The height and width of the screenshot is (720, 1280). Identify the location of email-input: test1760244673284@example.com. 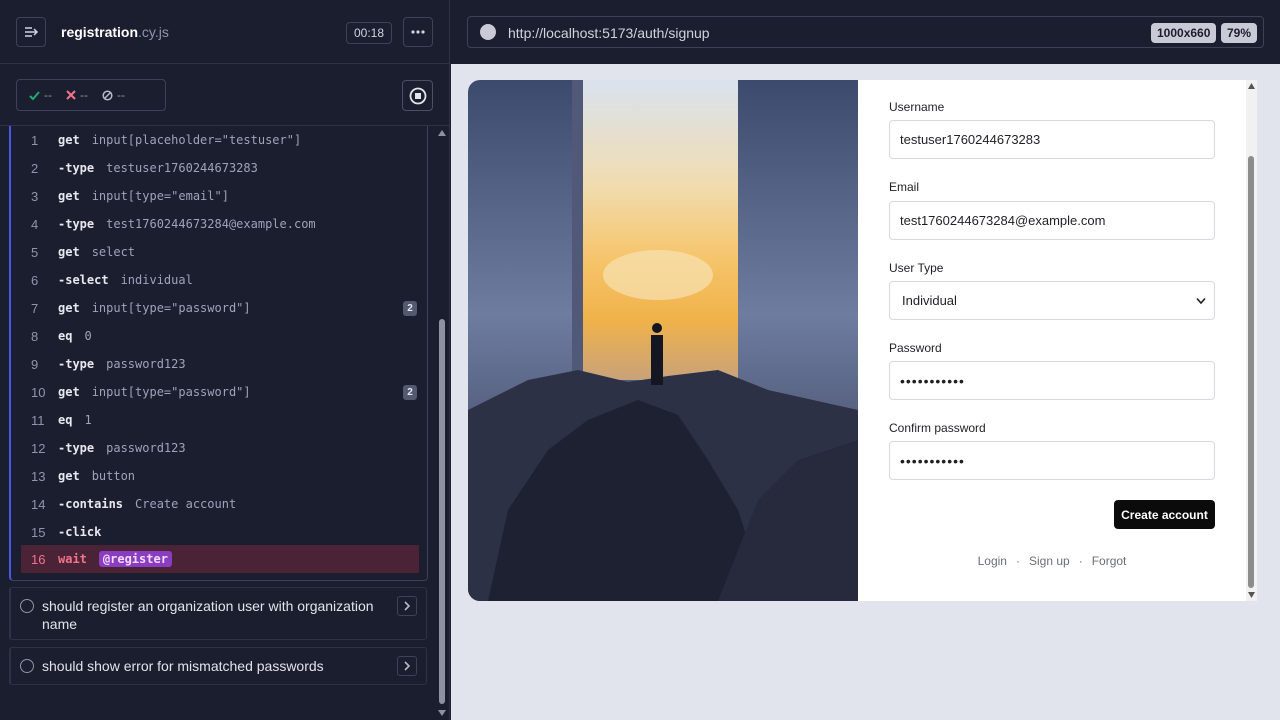
(1052, 220).